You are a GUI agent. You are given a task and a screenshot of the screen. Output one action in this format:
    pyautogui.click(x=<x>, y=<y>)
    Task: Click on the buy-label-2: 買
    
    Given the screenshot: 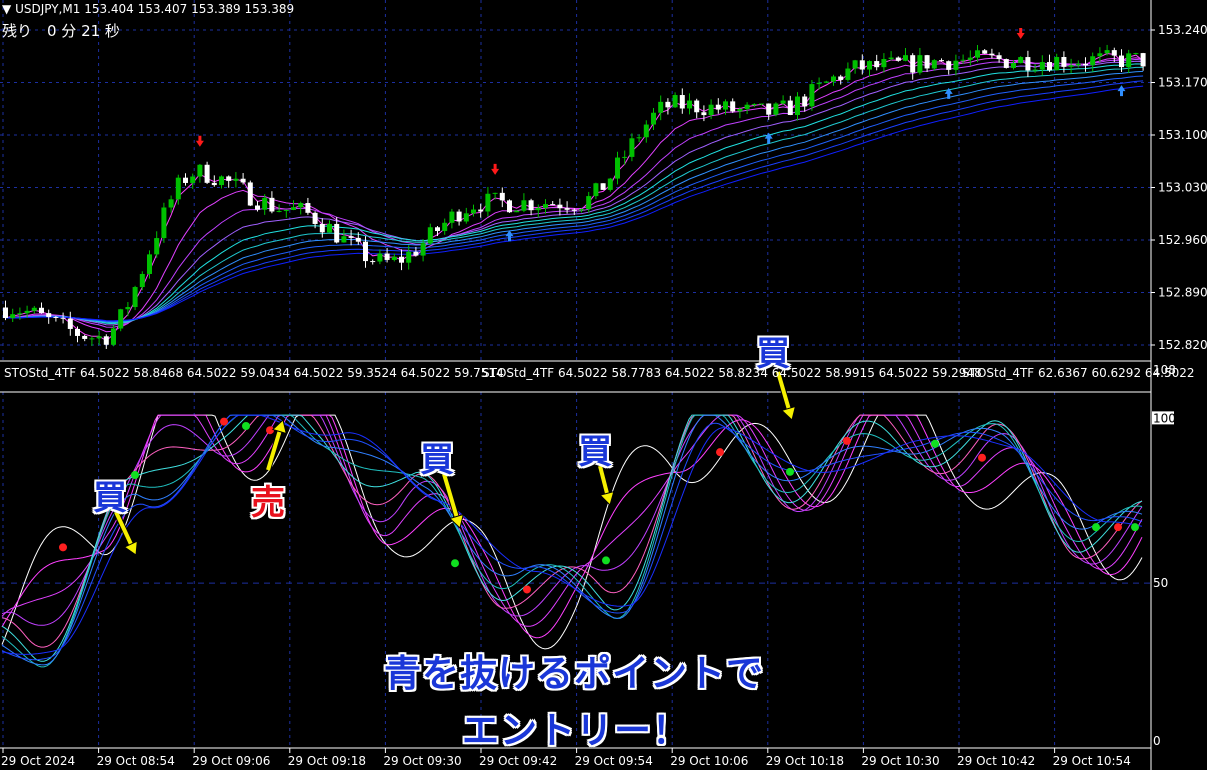 What is the action you would take?
    pyautogui.click(x=437, y=460)
    